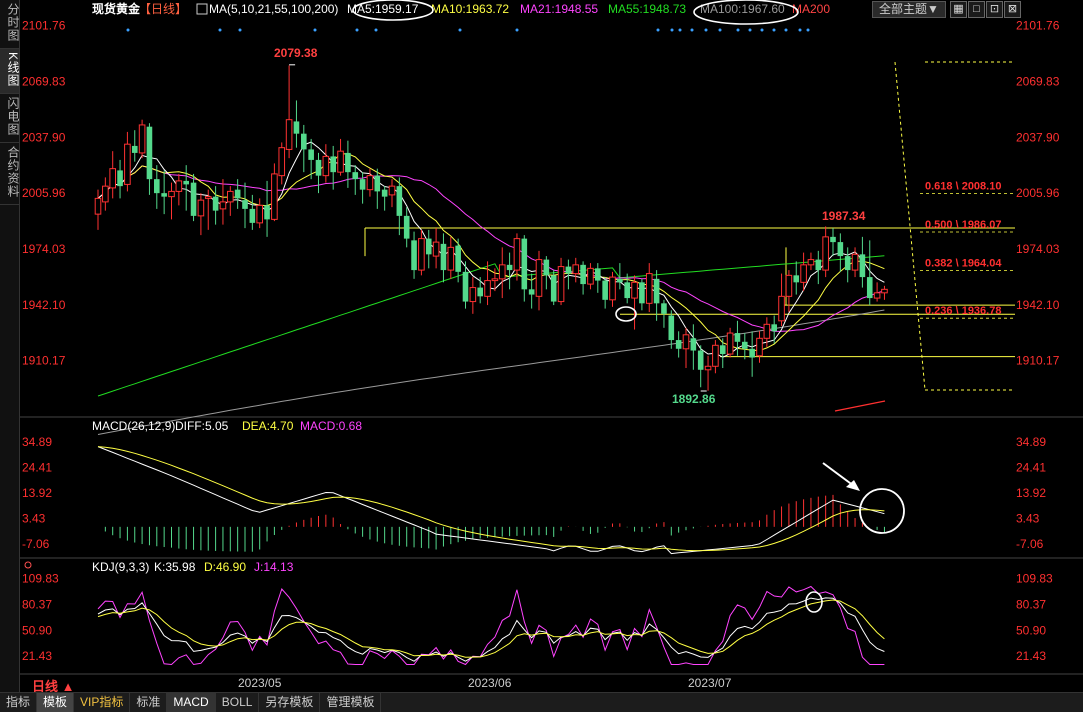  I want to click on date-label-may: 2023/05, so click(260, 683).